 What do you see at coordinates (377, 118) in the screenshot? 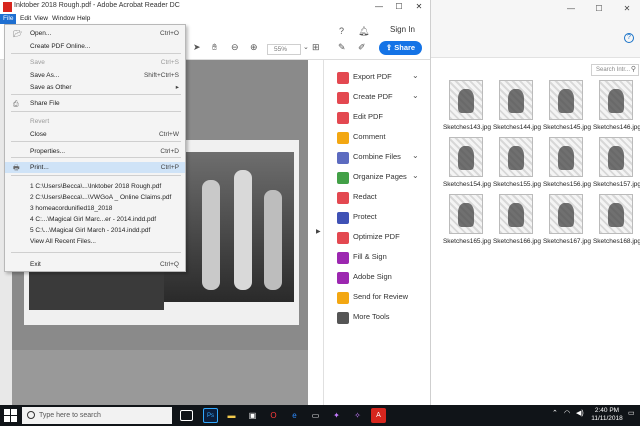
I see `tool-edit-pdf: Edit PDF` at bounding box center [377, 118].